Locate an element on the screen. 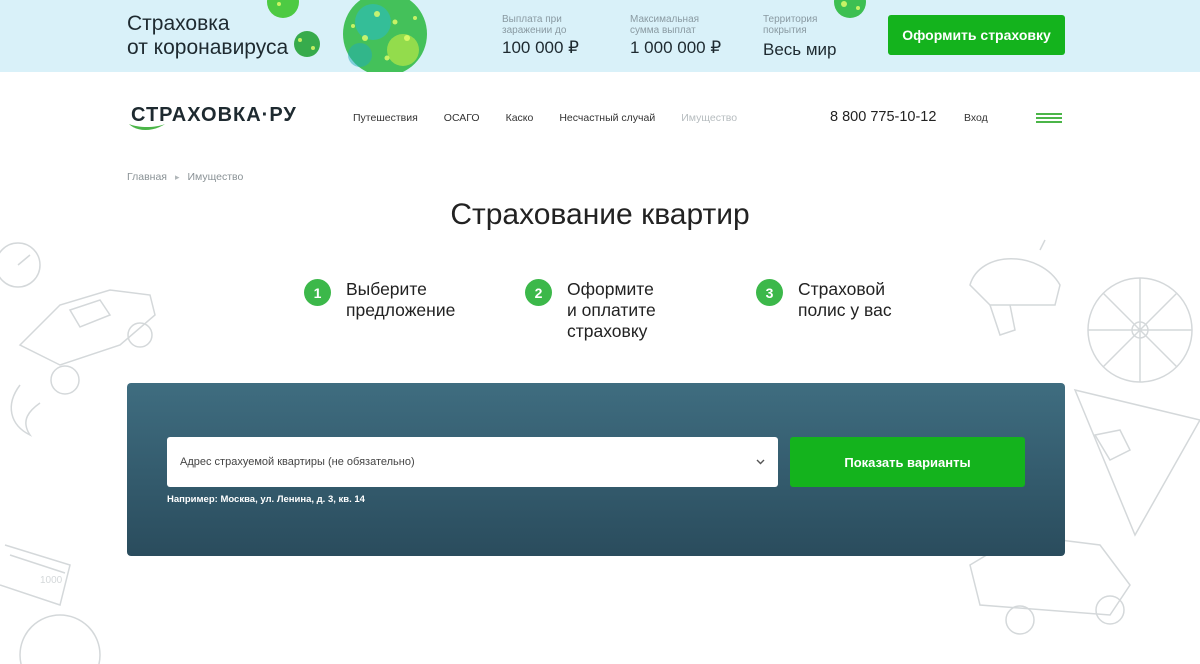 This screenshot has height=664, width=1200. step-number: 1 is located at coordinates (317, 292).